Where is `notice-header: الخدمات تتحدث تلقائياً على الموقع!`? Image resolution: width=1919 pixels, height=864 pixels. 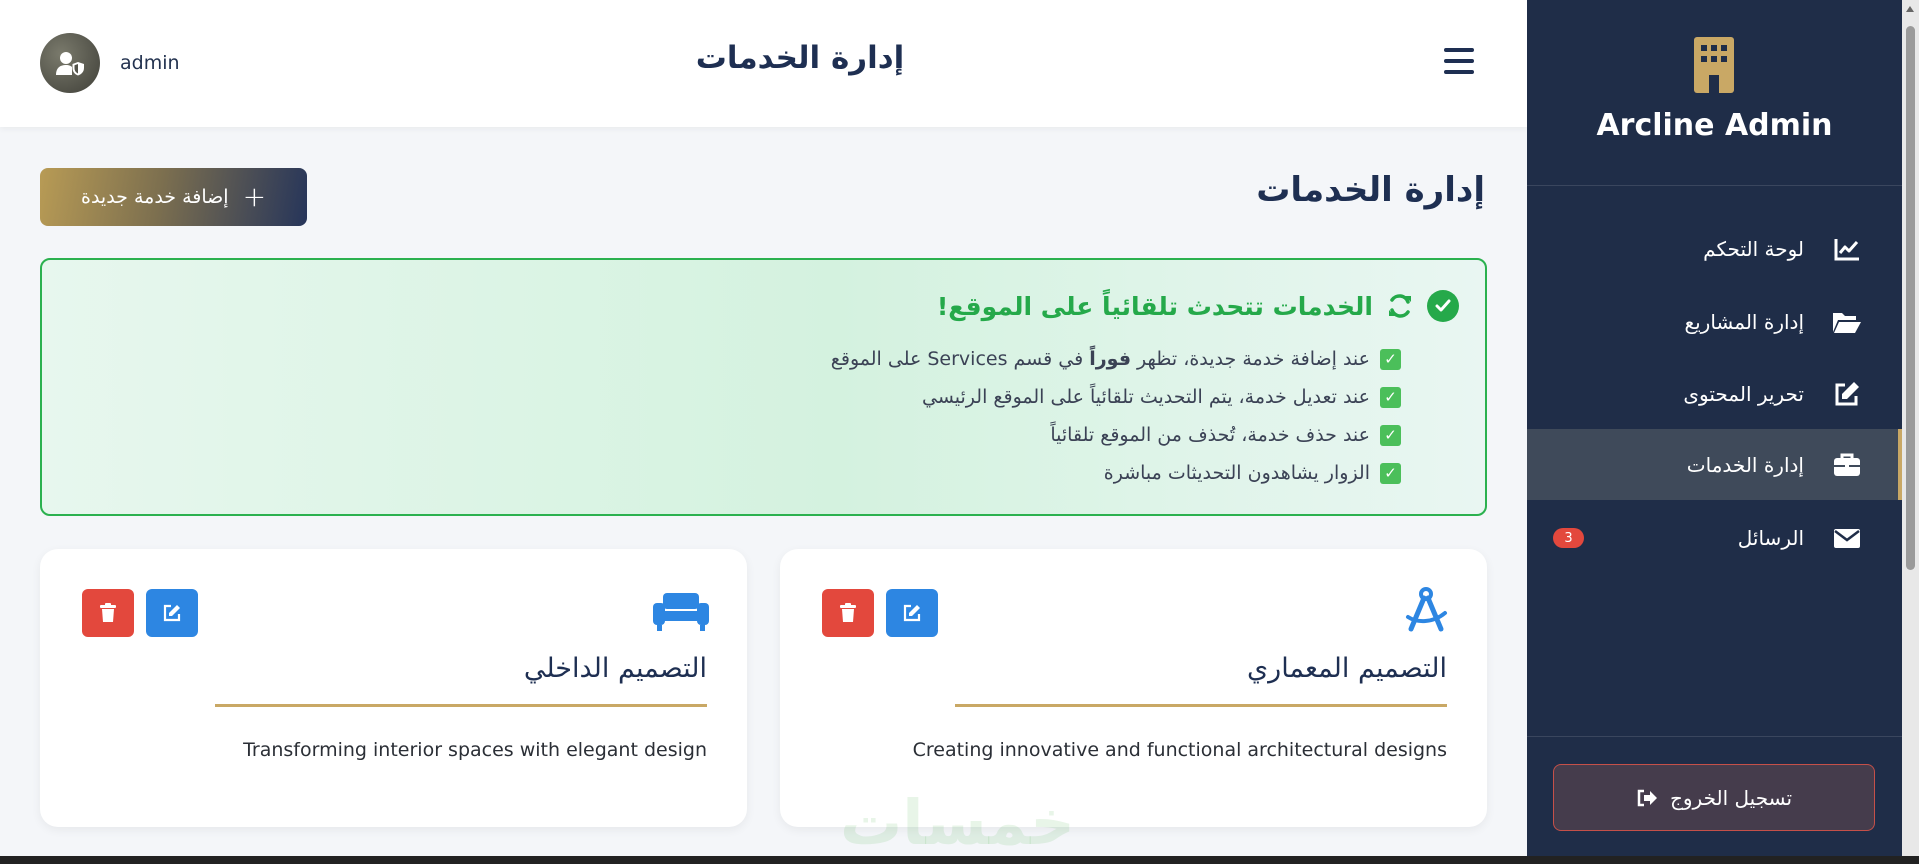 notice-header: الخدمات تتحدث تلقائياً على الموقع! is located at coordinates (1198, 306).